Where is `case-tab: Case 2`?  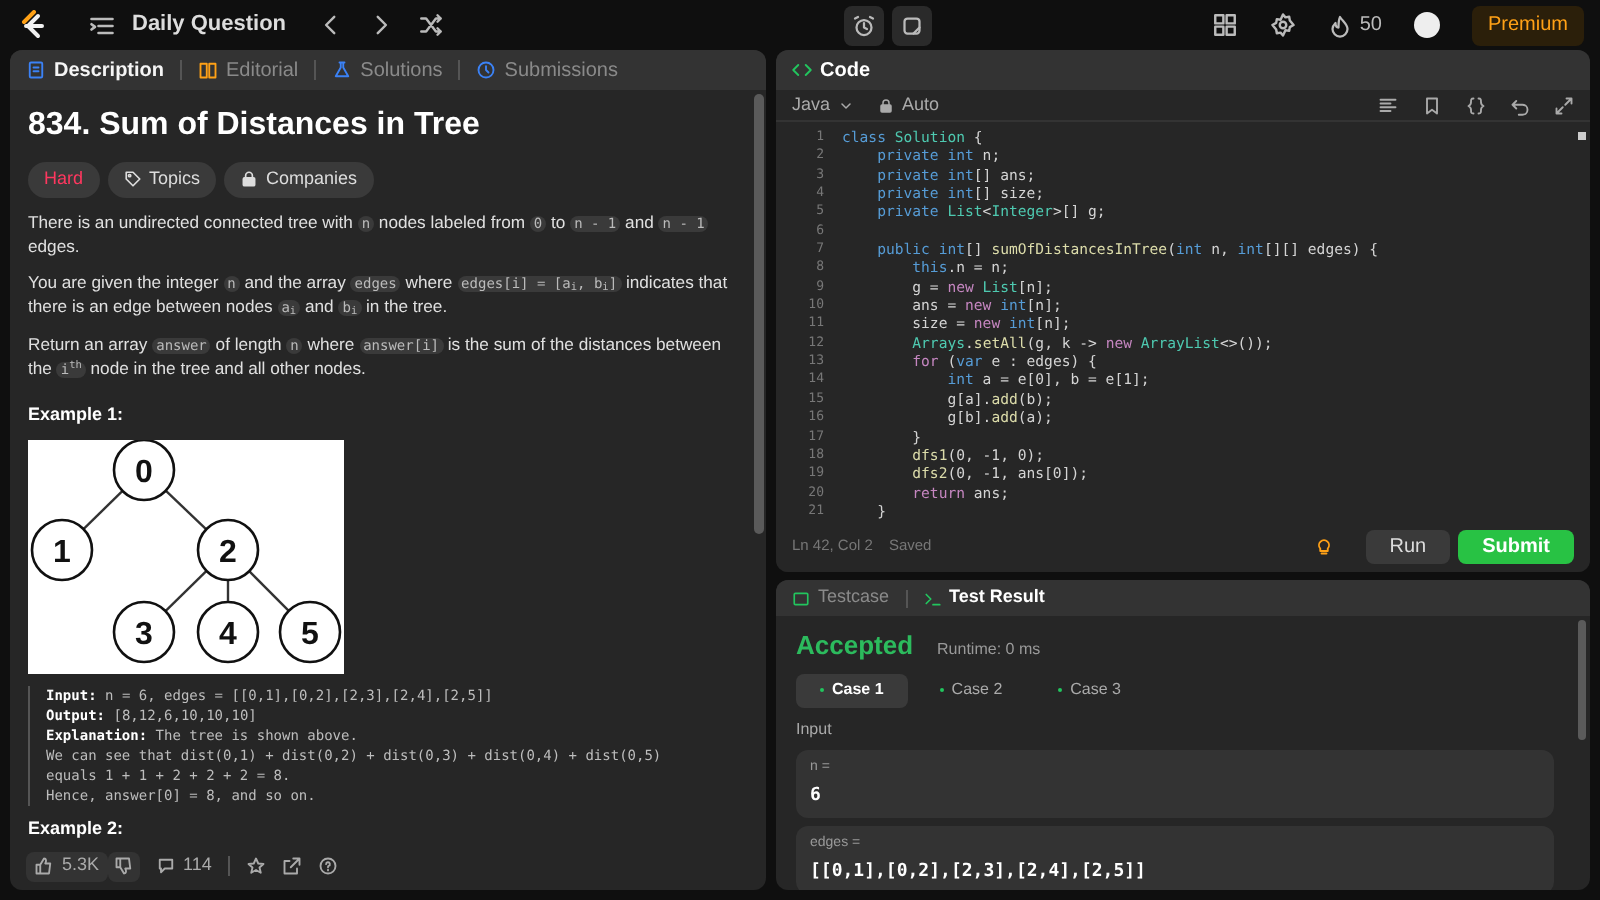
case-tab: Case 2 is located at coordinates (971, 690).